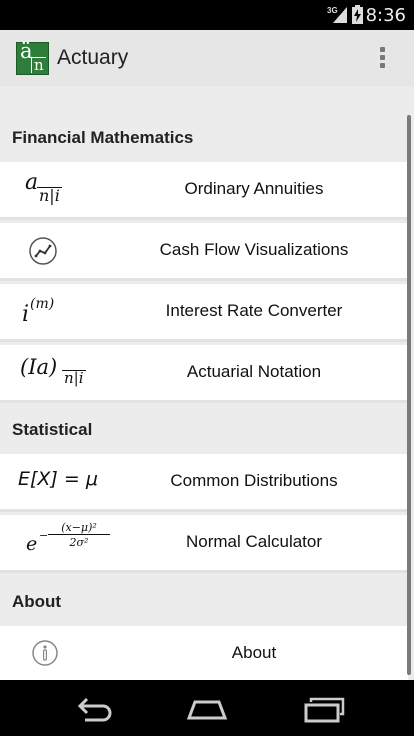  I want to click on list-item-about: About, so click(204, 653).